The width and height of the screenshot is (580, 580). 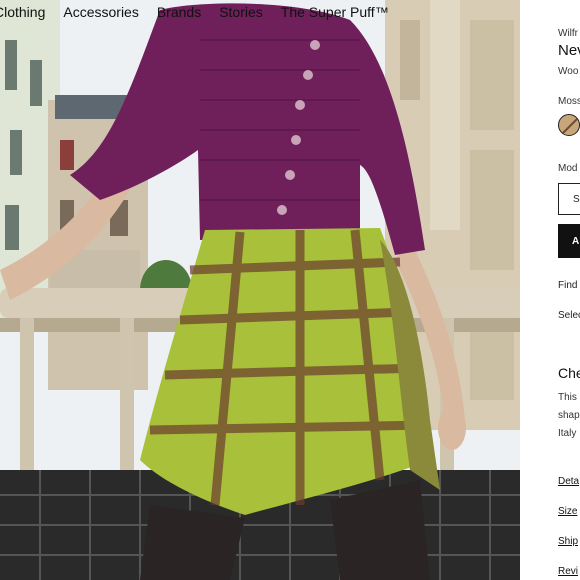 What do you see at coordinates (576, 199) in the screenshot?
I see `size-select-label: Se` at bounding box center [576, 199].